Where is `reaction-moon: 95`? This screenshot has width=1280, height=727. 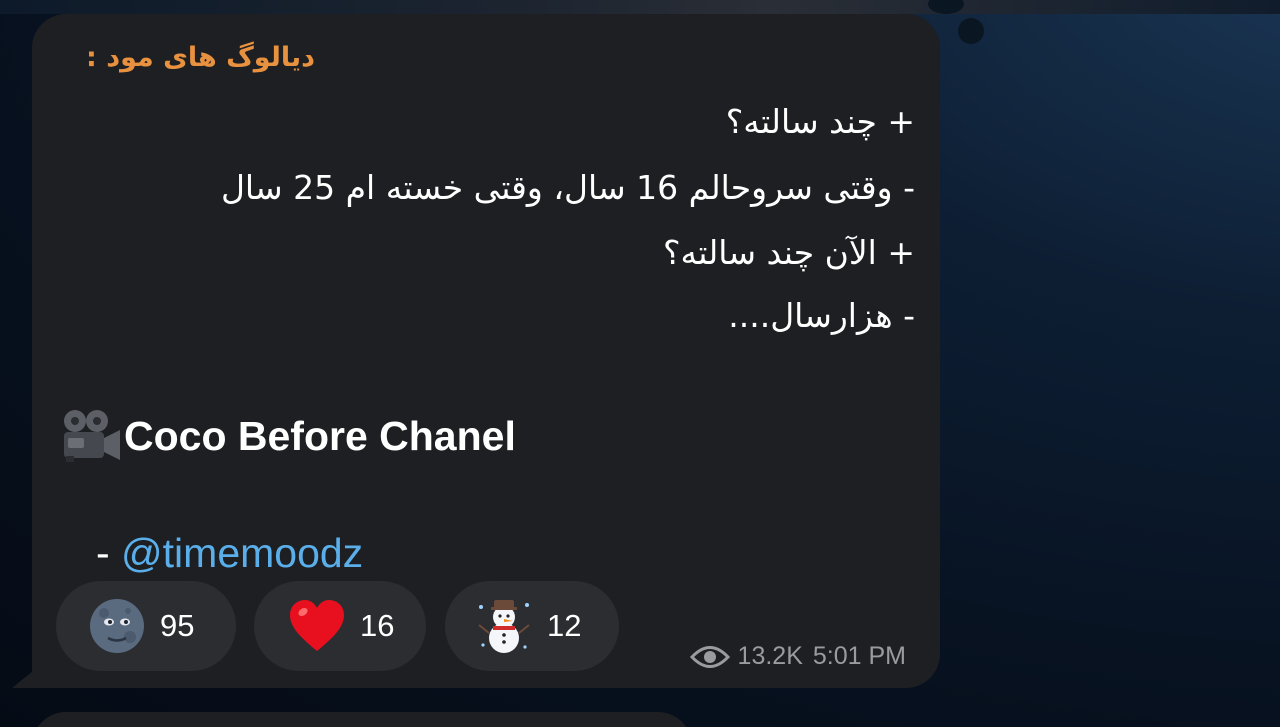 reaction-moon: 95 is located at coordinates (146, 626).